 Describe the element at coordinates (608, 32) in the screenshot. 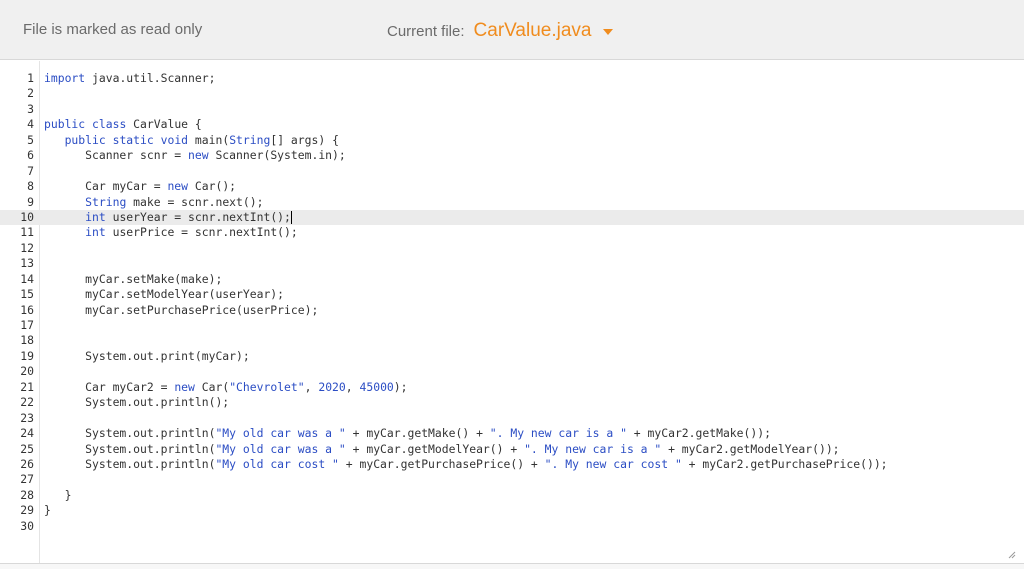

I see `chevron-down-icon` at that location.